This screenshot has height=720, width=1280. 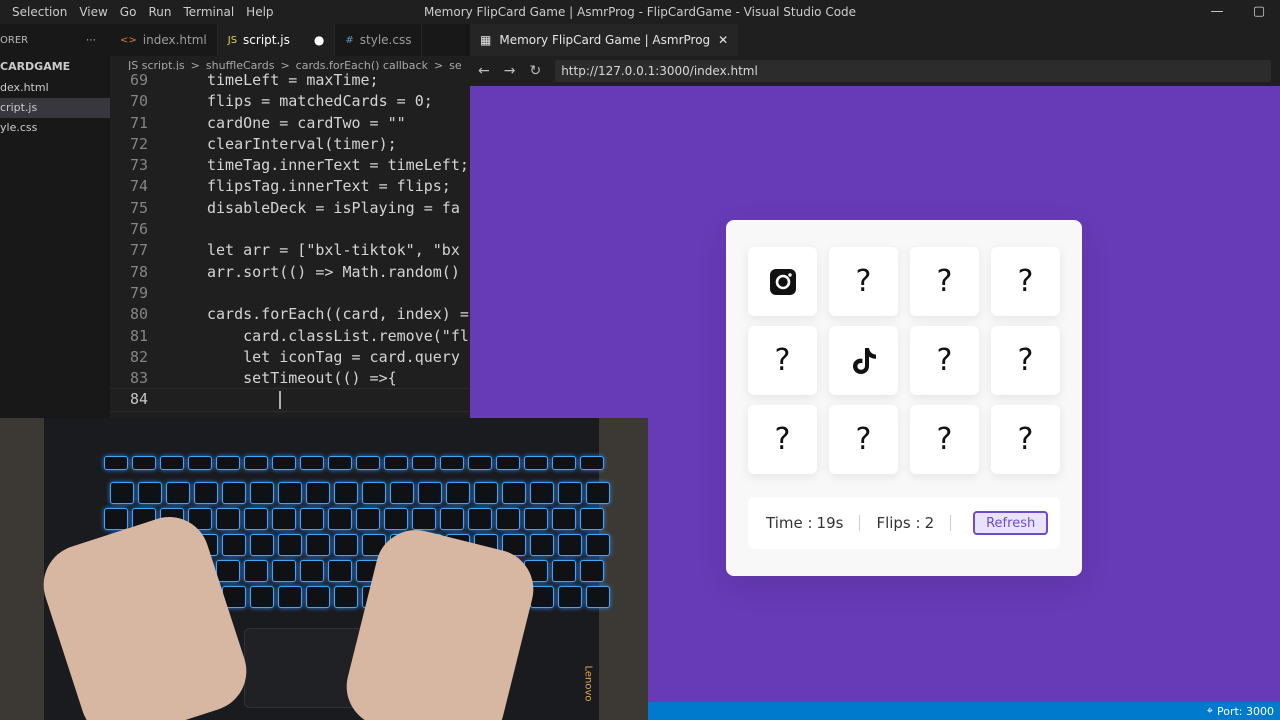 I want to click on broadcast-icon: ⌖, so click(x=1209, y=710).